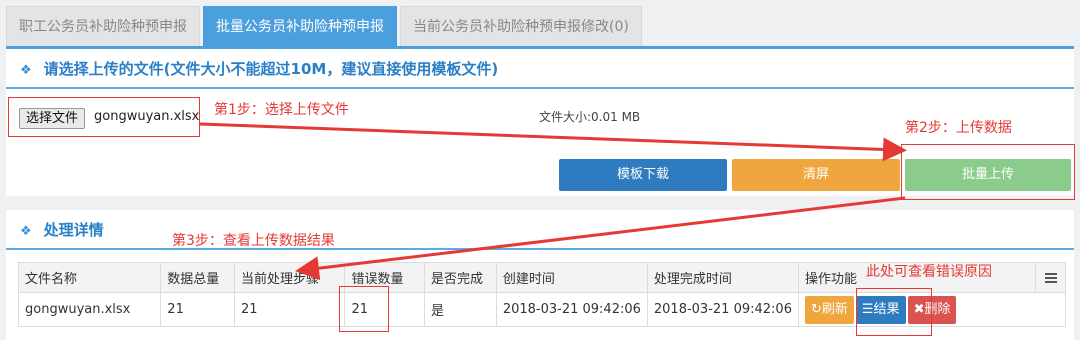 Image resolution: width=1080 pixels, height=340 pixels. Describe the element at coordinates (816, 175) in the screenshot. I see `clear-screen-button: 清屏` at that location.